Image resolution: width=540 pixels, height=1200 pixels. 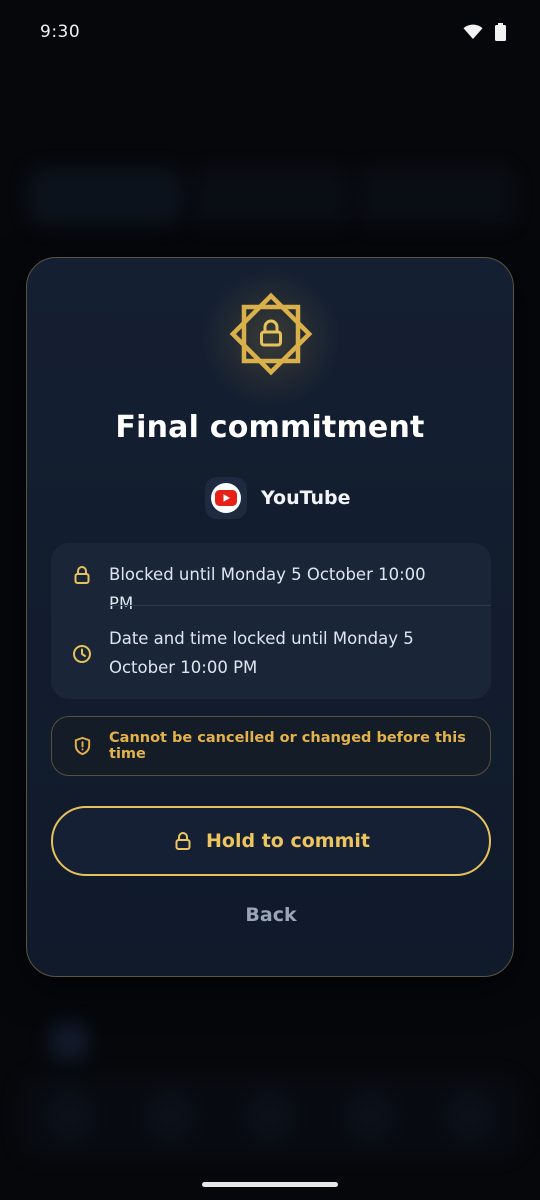 I want to click on info-divider, so click(x=300, y=605).